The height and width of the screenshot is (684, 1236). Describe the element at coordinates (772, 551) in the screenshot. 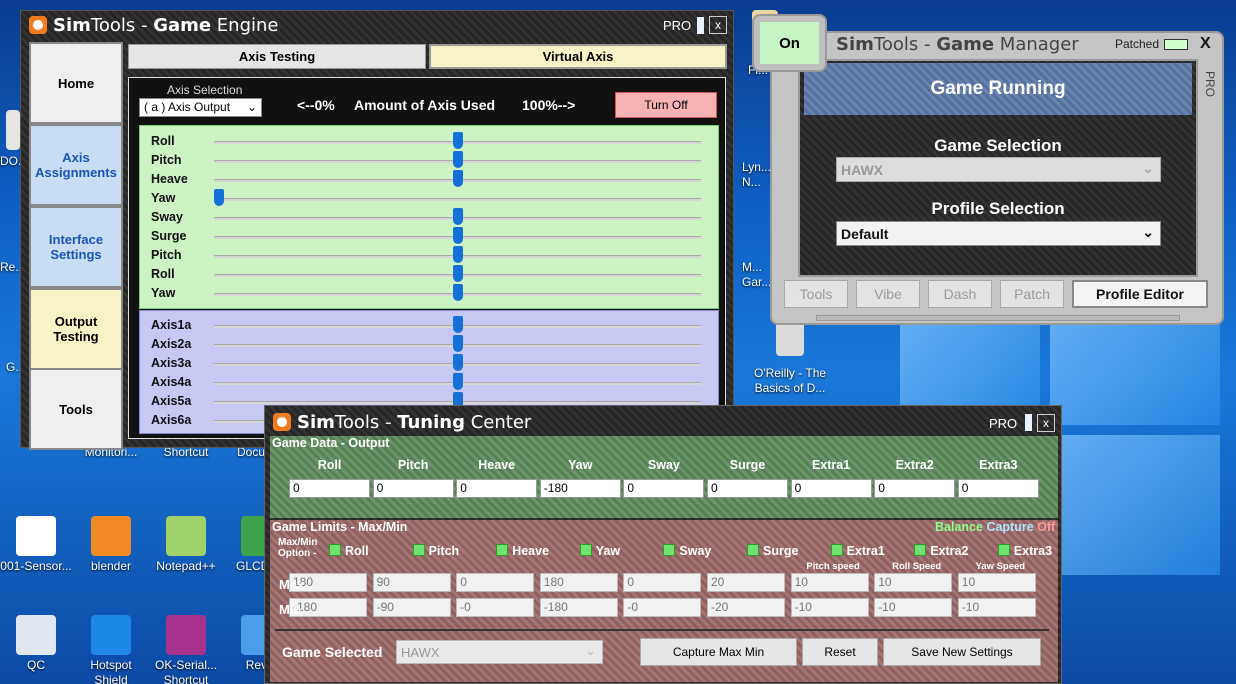

I see `limit-checkbox: Surge` at that location.